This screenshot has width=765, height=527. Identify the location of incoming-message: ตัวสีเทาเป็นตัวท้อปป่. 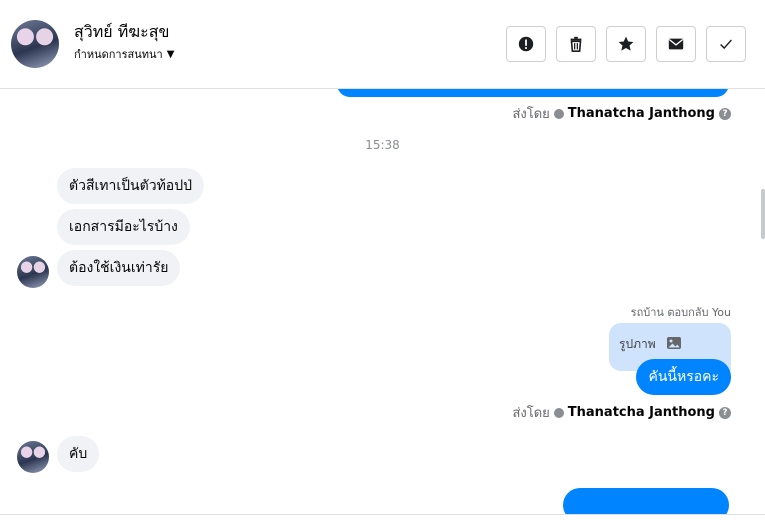
(130, 186).